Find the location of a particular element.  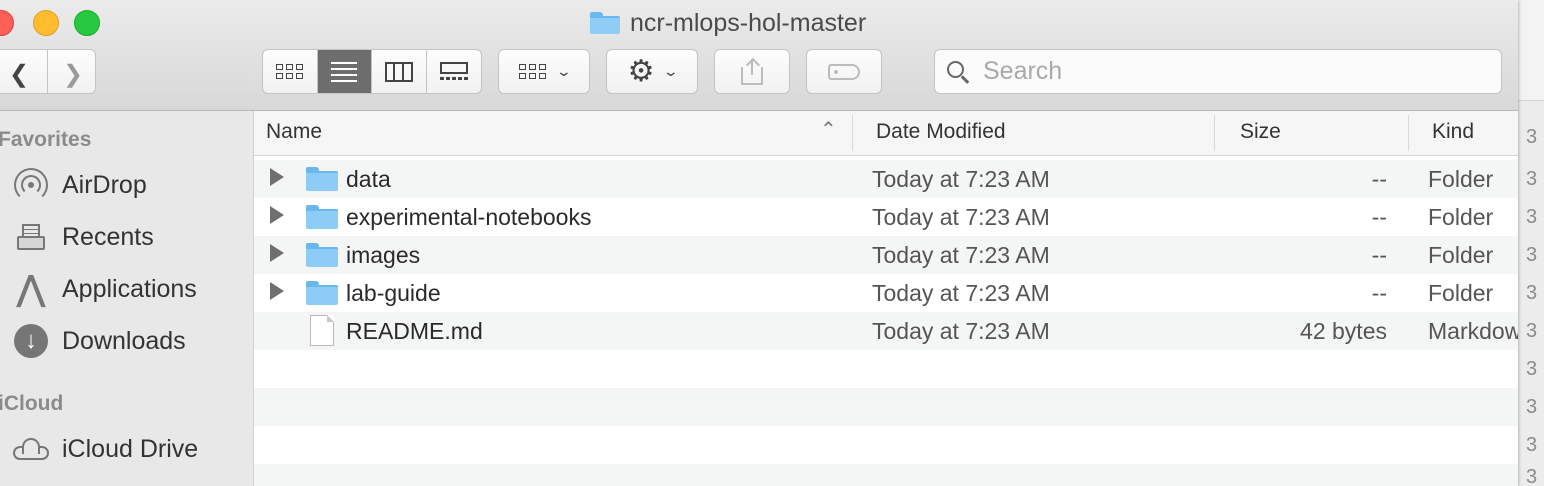

sidebar-item-airdrop: AirDrop is located at coordinates (132, 185).